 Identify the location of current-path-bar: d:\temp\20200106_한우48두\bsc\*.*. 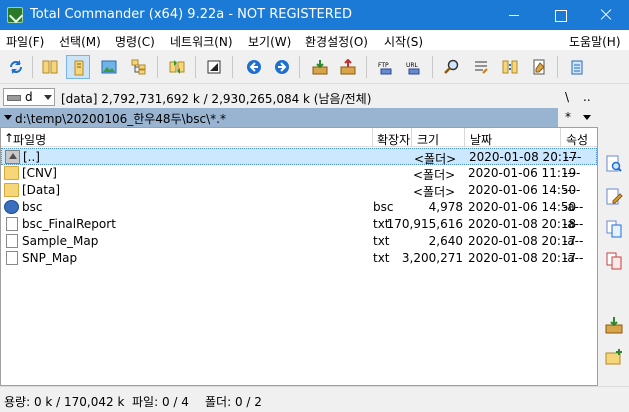
(279, 117).